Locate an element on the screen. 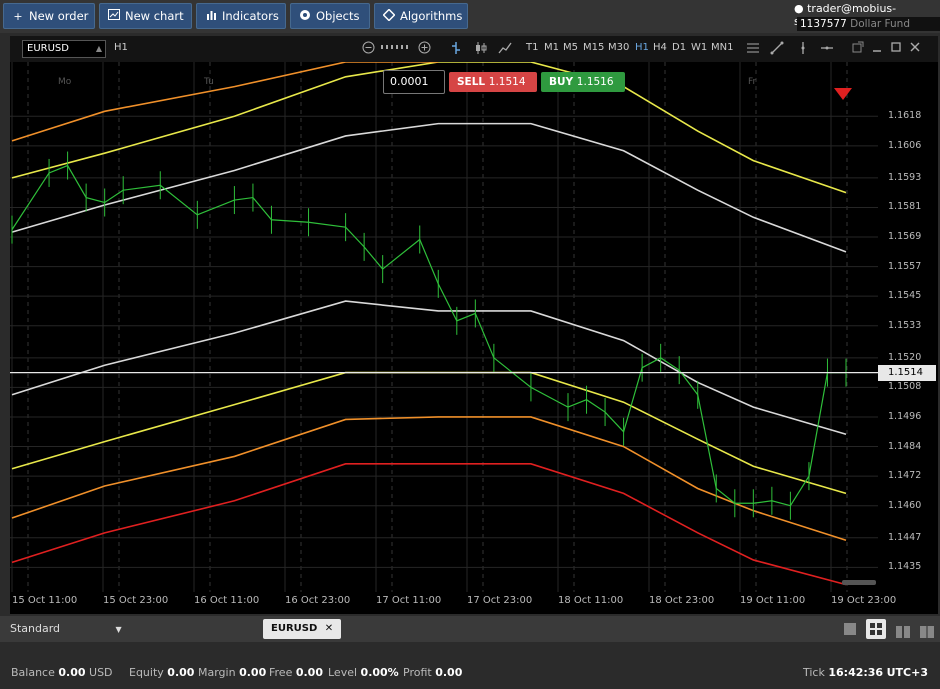  equity-stat: Equity 0.00 is located at coordinates (161, 672).